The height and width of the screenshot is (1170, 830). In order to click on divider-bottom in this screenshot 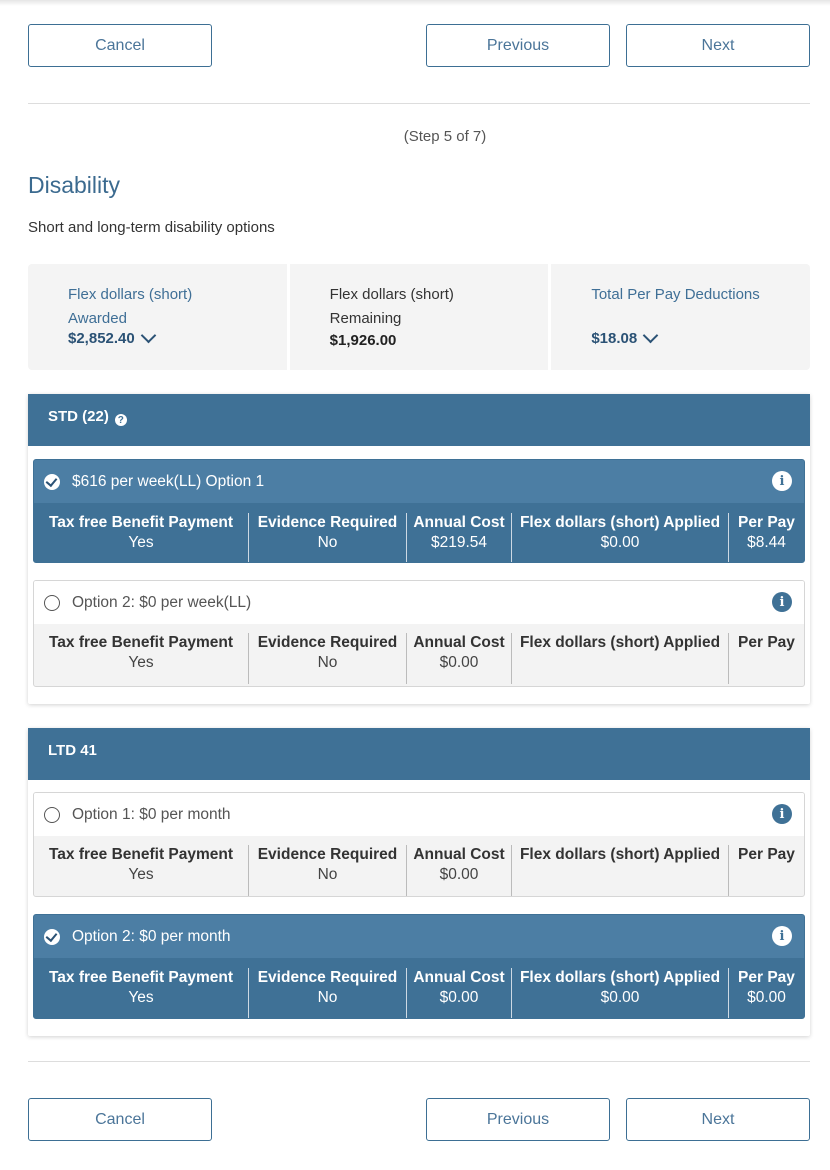, I will do `click(419, 1061)`.